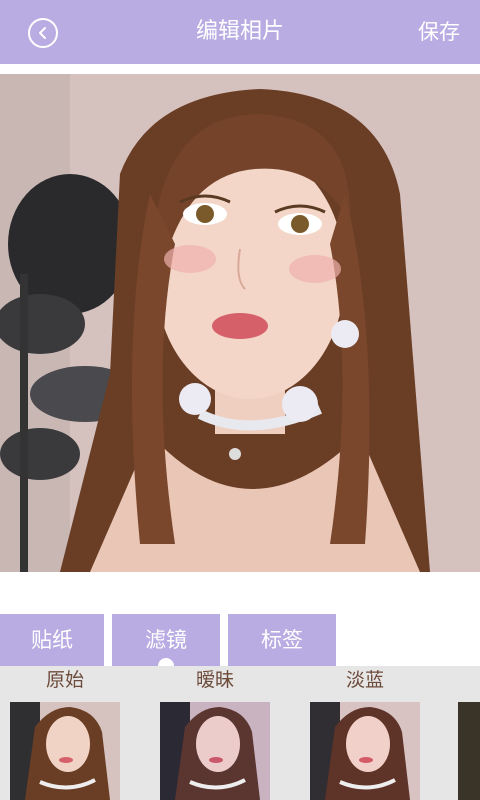 This screenshot has width=480, height=800. I want to click on save-button: 保存, so click(439, 32).